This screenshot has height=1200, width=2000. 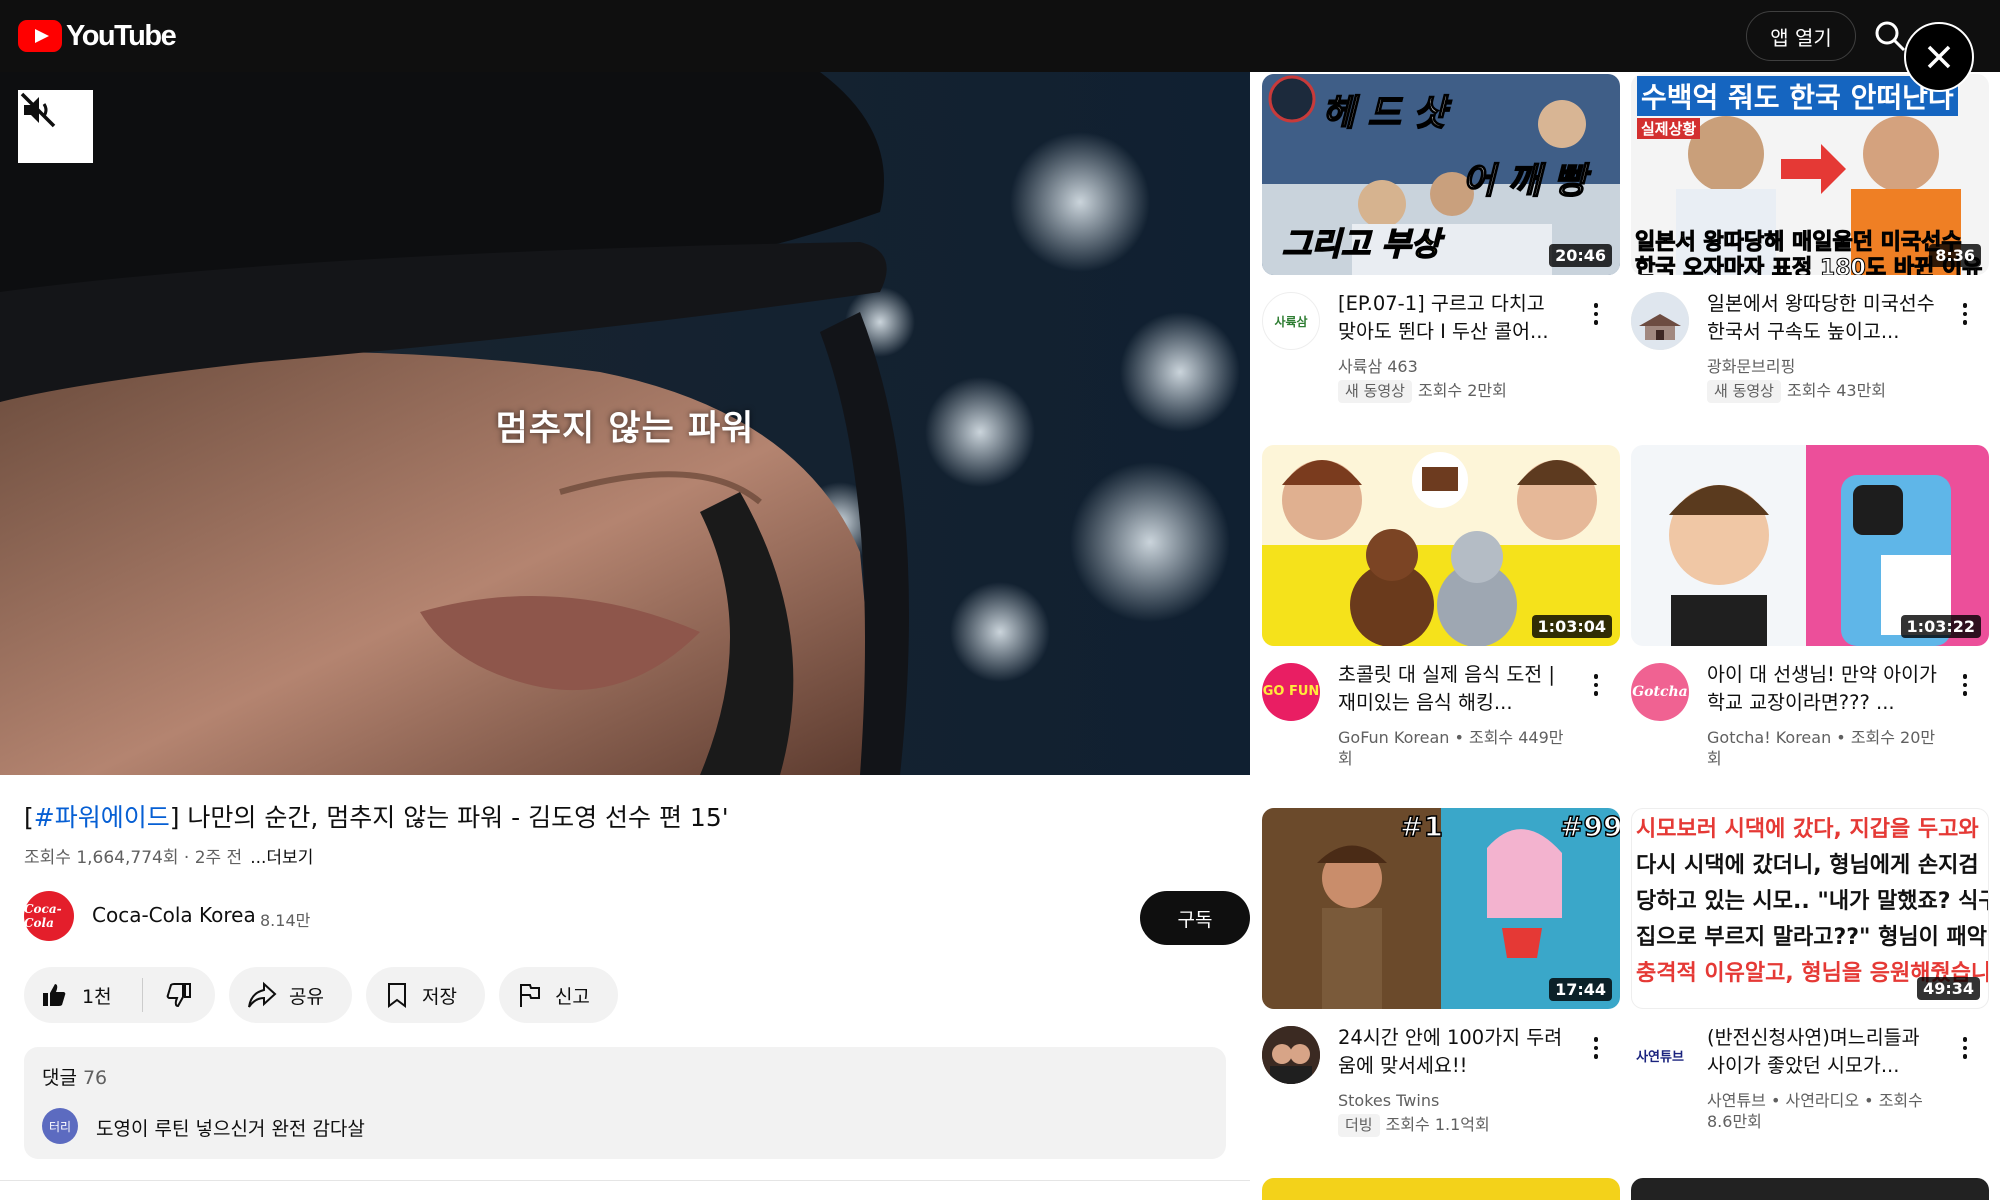 I want to click on like-dislike-group: 1천, so click(x=119, y=995).